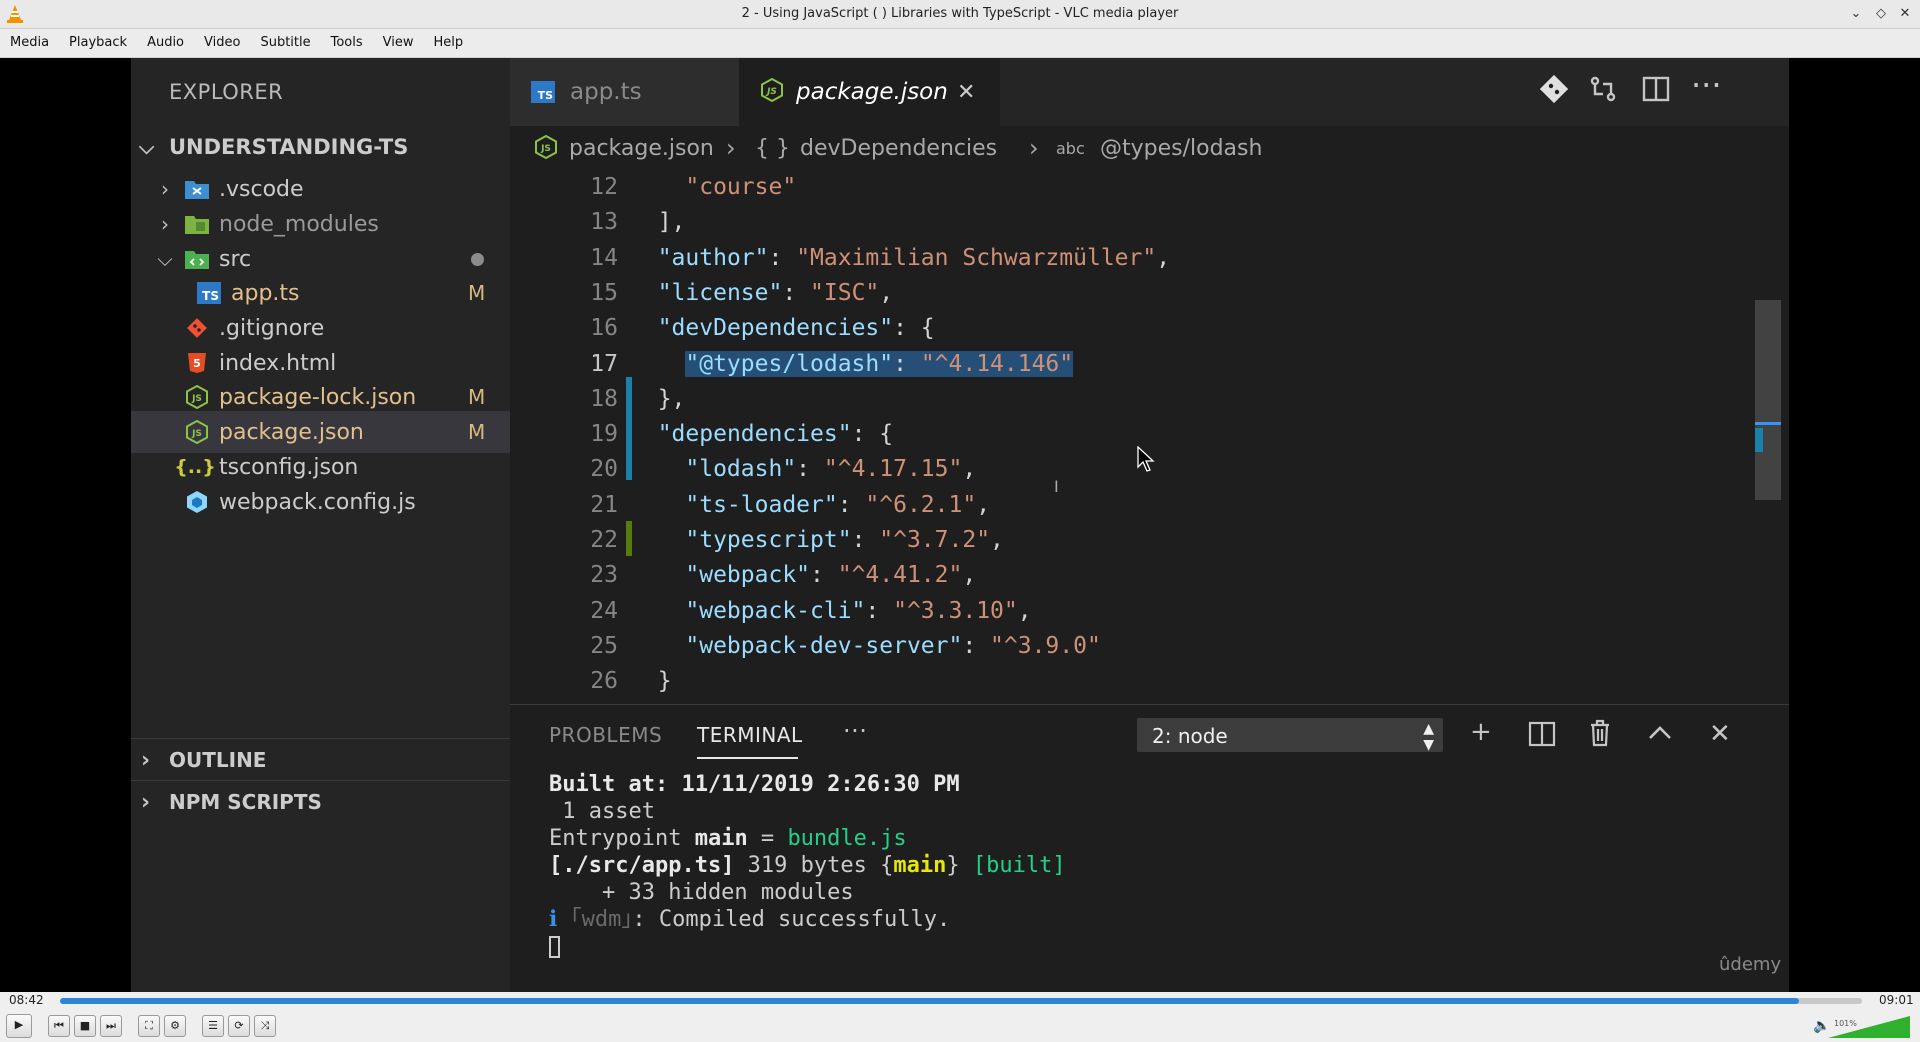  I want to click on minimize-icon: ⌄, so click(1856, 14).